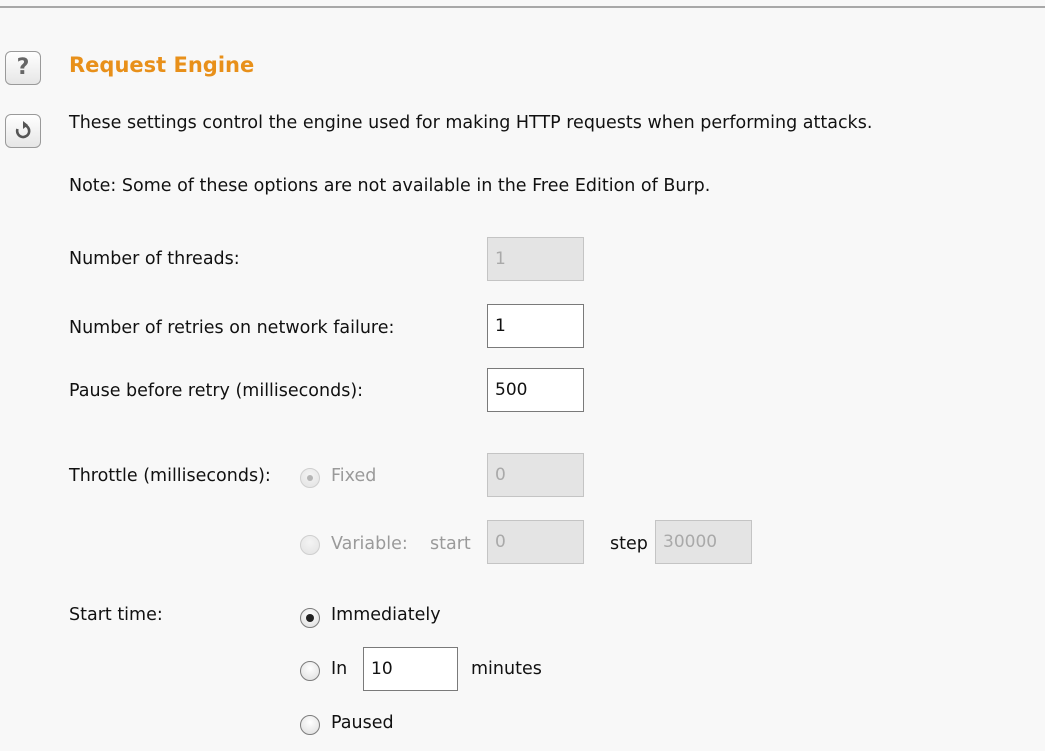  I want to click on throttle-fixed-label: Fixed, so click(354, 476).